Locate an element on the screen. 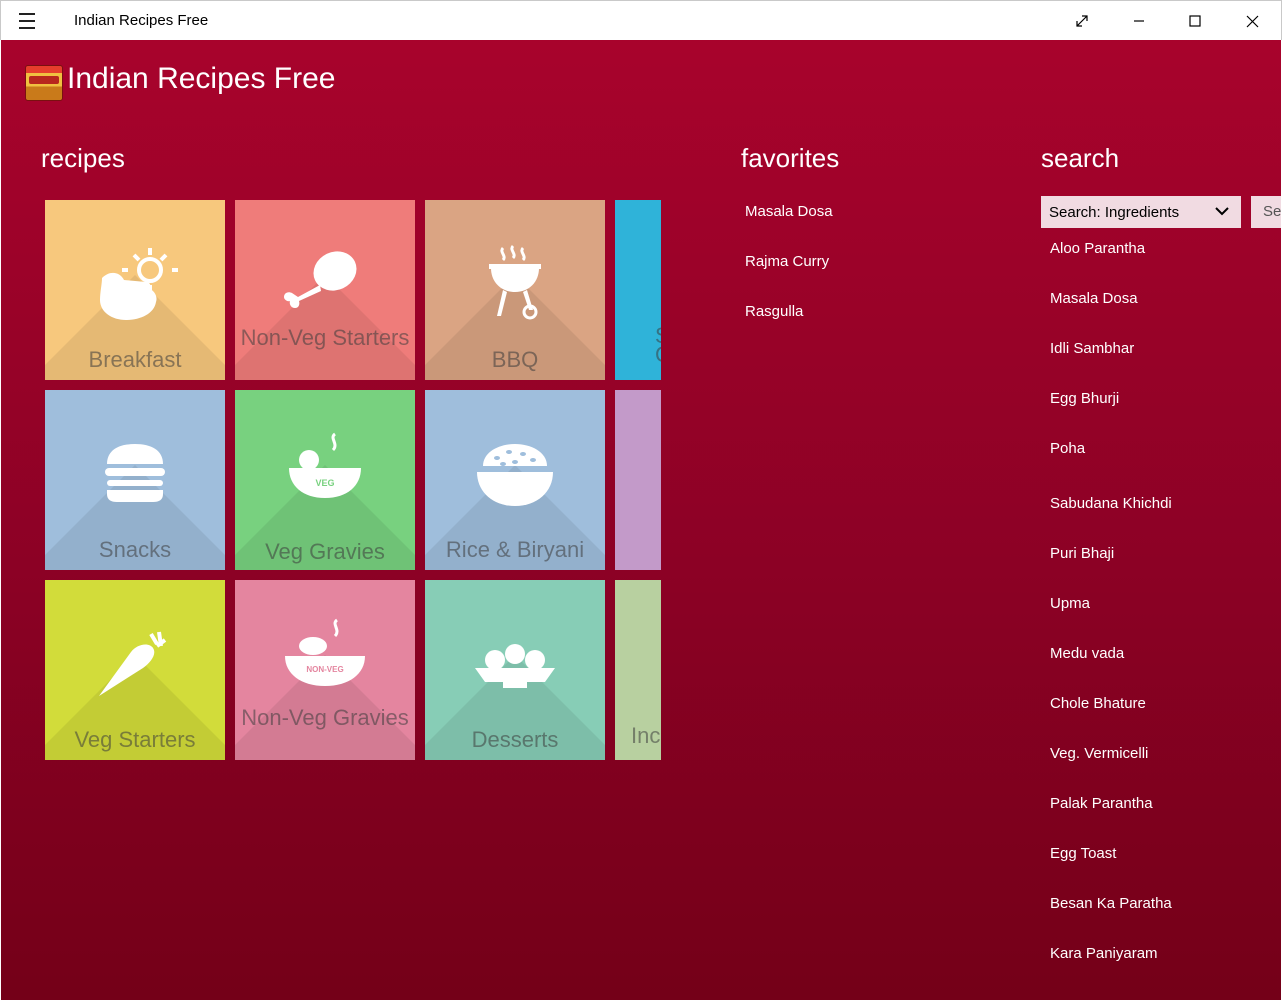  search-result-item: Poha is located at coordinates (1067, 448).